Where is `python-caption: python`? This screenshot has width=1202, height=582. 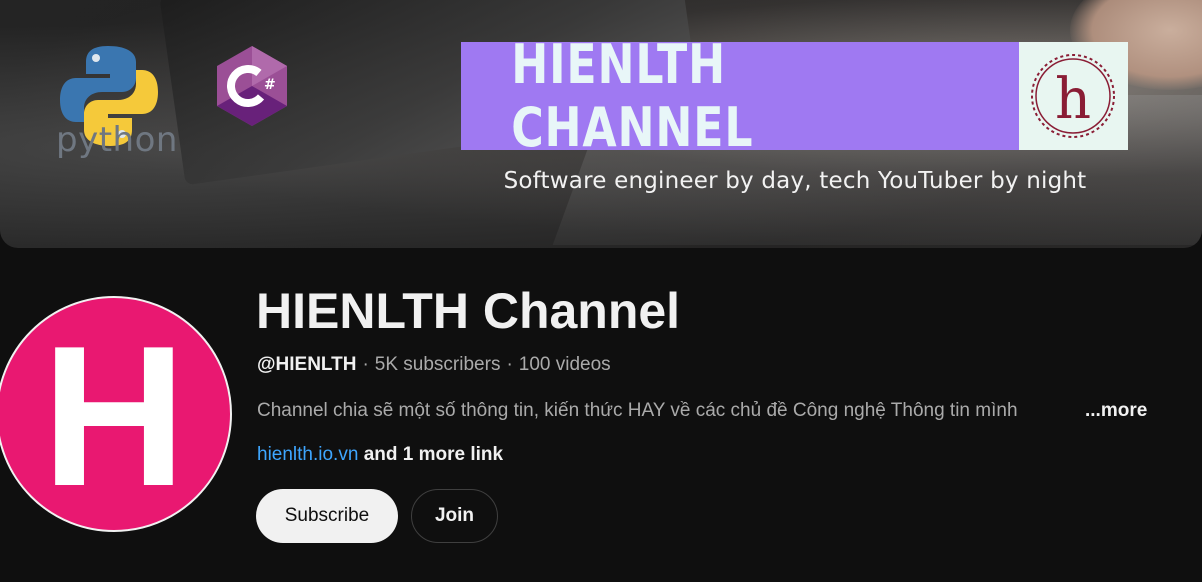 python-caption: python is located at coordinates (117, 140).